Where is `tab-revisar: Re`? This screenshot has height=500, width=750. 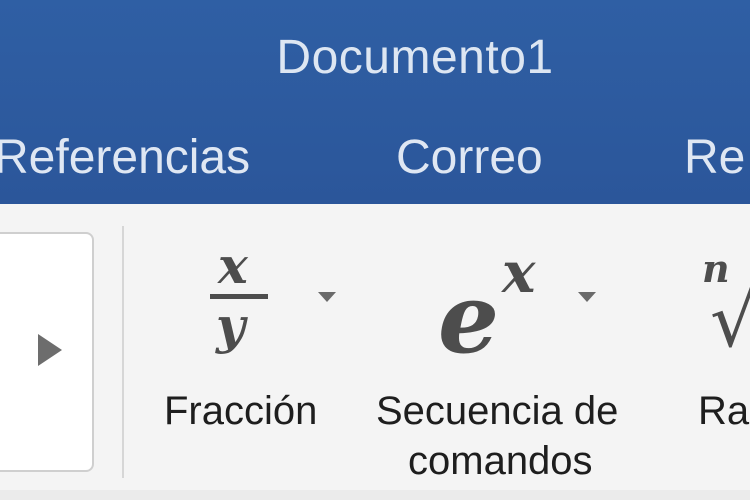 tab-revisar: Re is located at coordinates (714, 157).